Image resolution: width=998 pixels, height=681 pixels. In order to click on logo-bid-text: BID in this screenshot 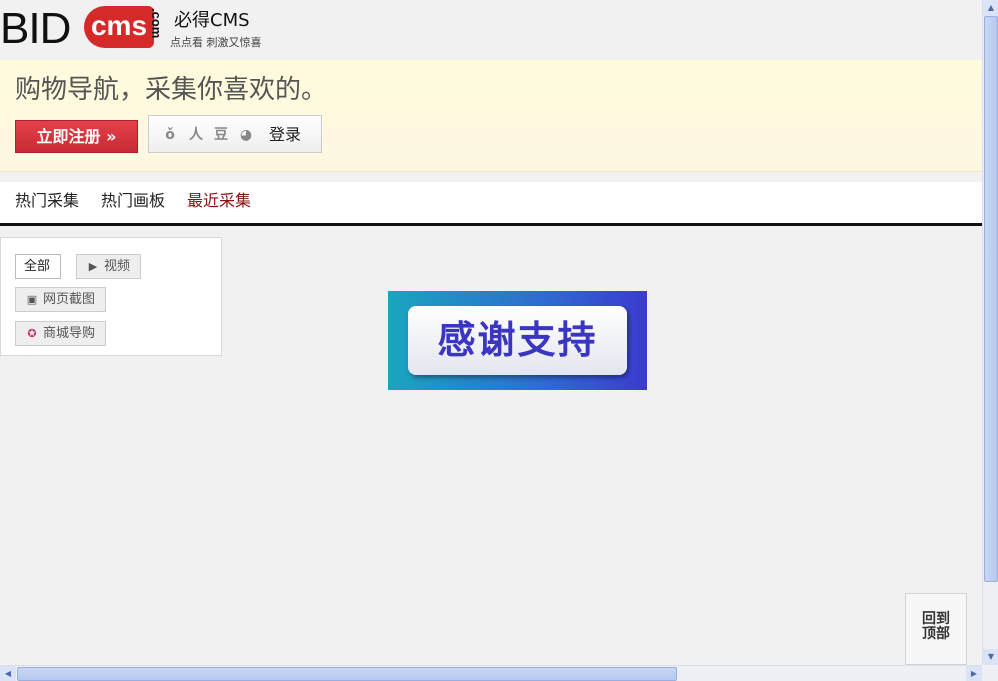, I will do `click(35, 28)`.